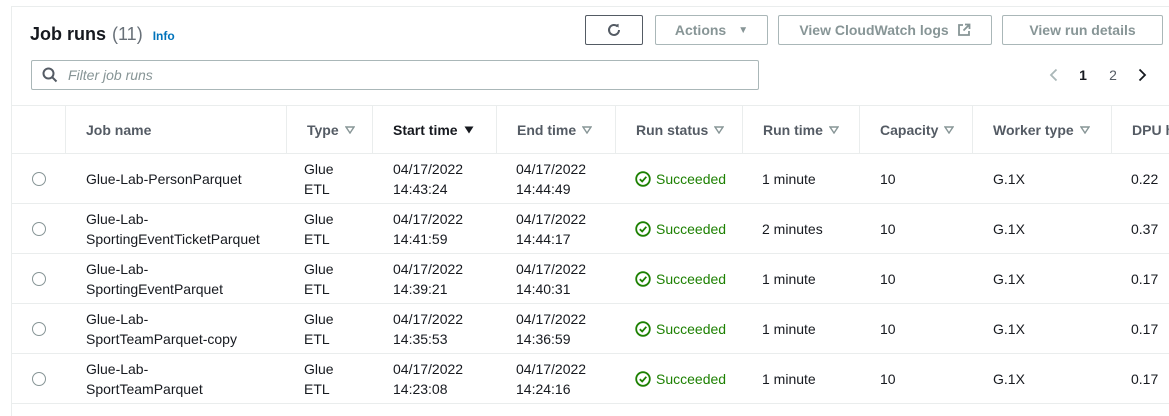 The width and height of the screenshot is (1169, 416). What do you see at coordinates (874, 30) in the screenshot?
I see `view-cloudwatch-logs-label: View CloudWatch logs` at bounding box center [874, 30].